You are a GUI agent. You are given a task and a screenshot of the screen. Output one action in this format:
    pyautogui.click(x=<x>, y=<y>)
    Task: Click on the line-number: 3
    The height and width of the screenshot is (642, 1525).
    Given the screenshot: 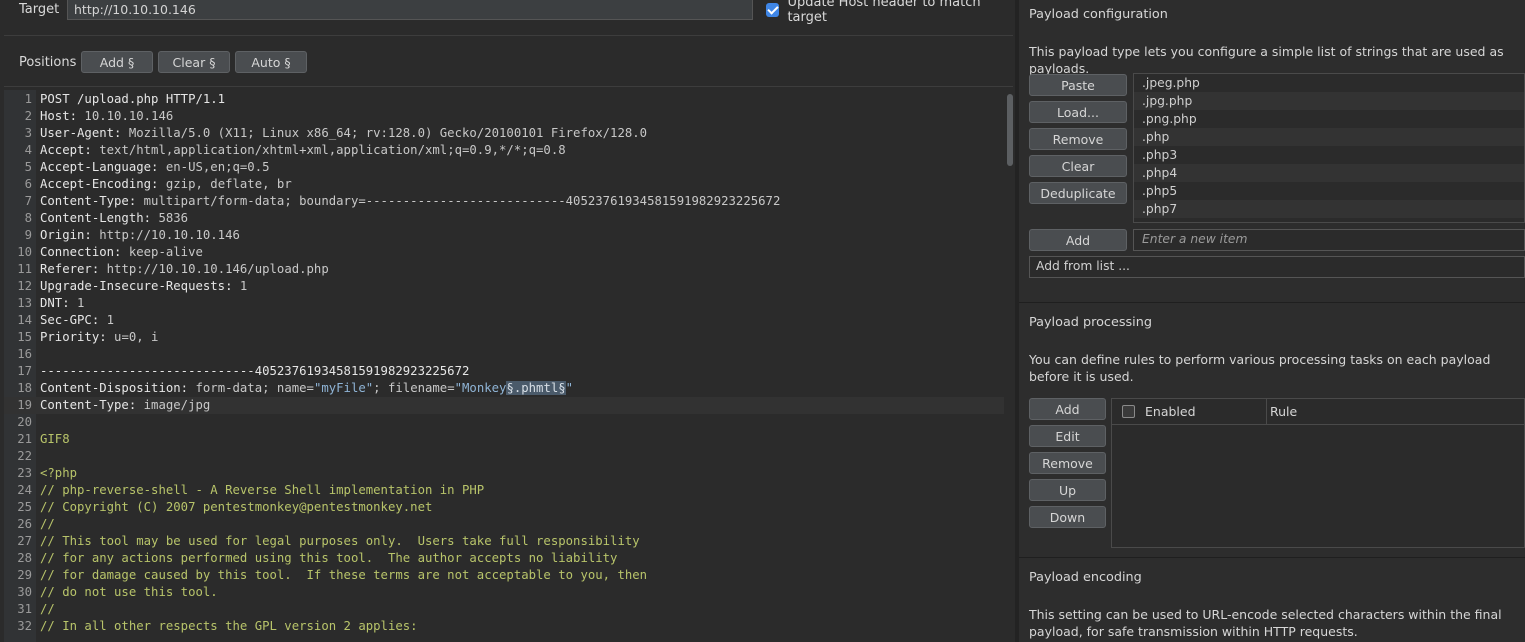 What is the action you would take?
    pyautogui.click(x=28, y=133)
    